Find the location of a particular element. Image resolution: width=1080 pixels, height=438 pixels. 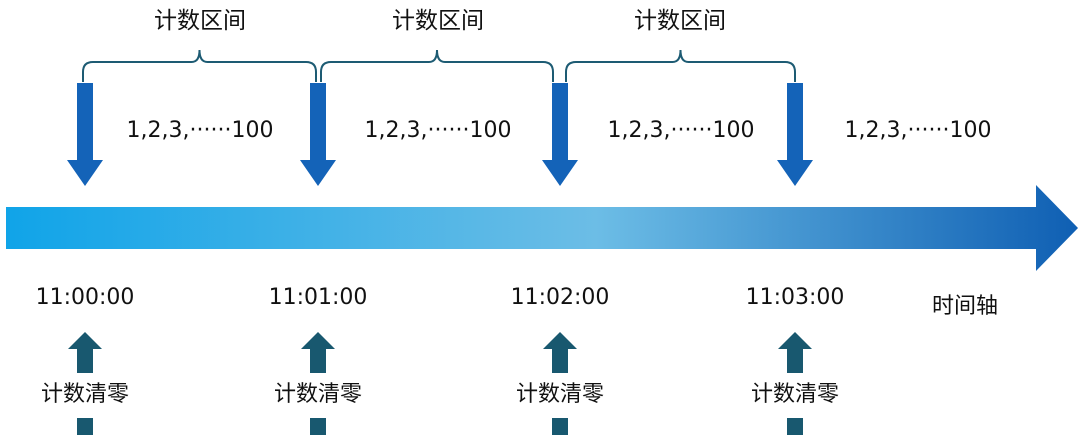

time-label: 11:03:00 is located at coordinates (795, 297).